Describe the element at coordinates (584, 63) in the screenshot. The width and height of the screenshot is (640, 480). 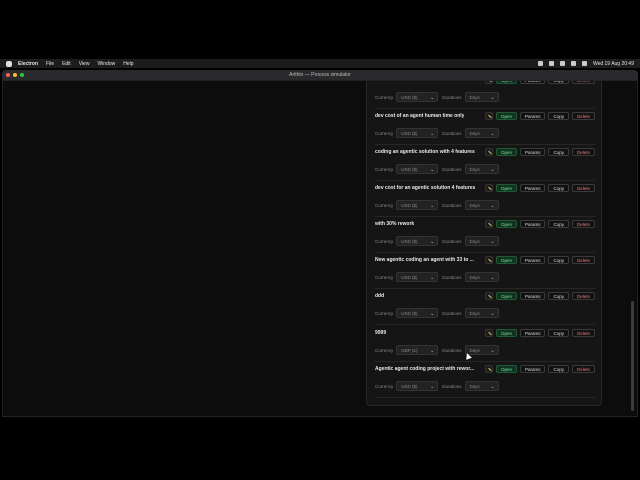
I see `search-icon` at that location.